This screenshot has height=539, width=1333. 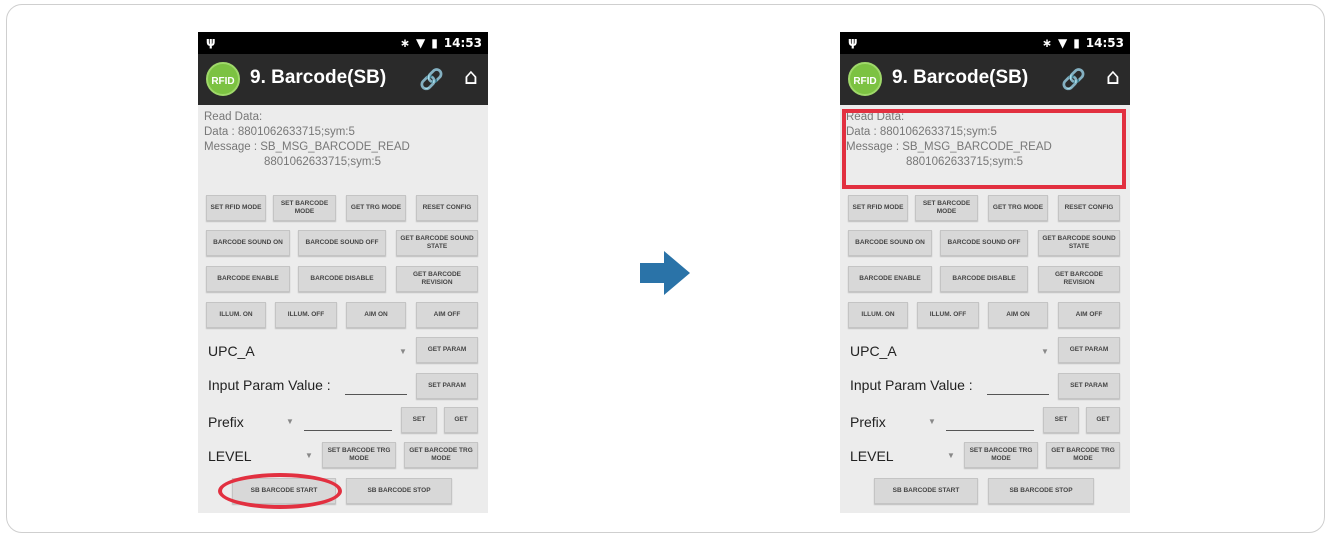 I want to click on read-data-label: Read Data:, so click(x=233, y=117).